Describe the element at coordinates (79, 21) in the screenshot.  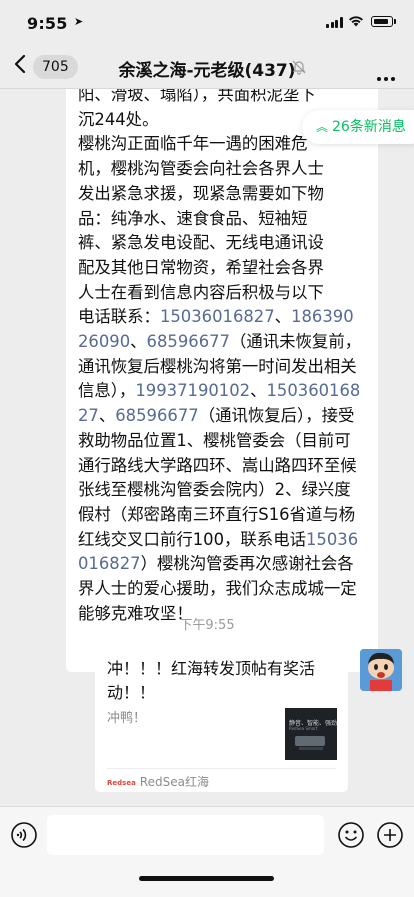
I see `location-arrow-icon: ➤` at that location.